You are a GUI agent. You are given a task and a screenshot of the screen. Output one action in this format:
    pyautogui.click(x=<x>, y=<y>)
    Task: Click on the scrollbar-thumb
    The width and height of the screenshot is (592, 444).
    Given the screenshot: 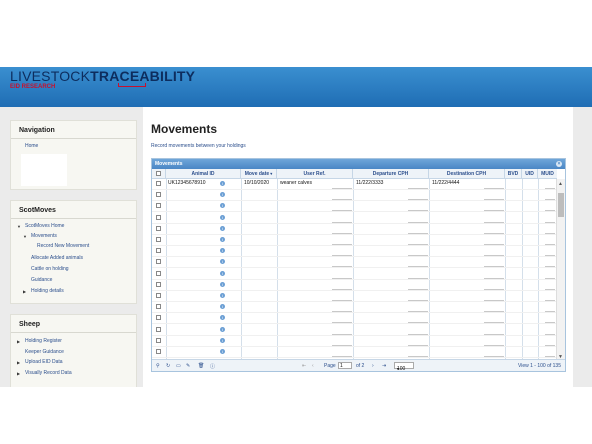 What is the action you would take?
    pyautogui.click(x=561, y=205)
    